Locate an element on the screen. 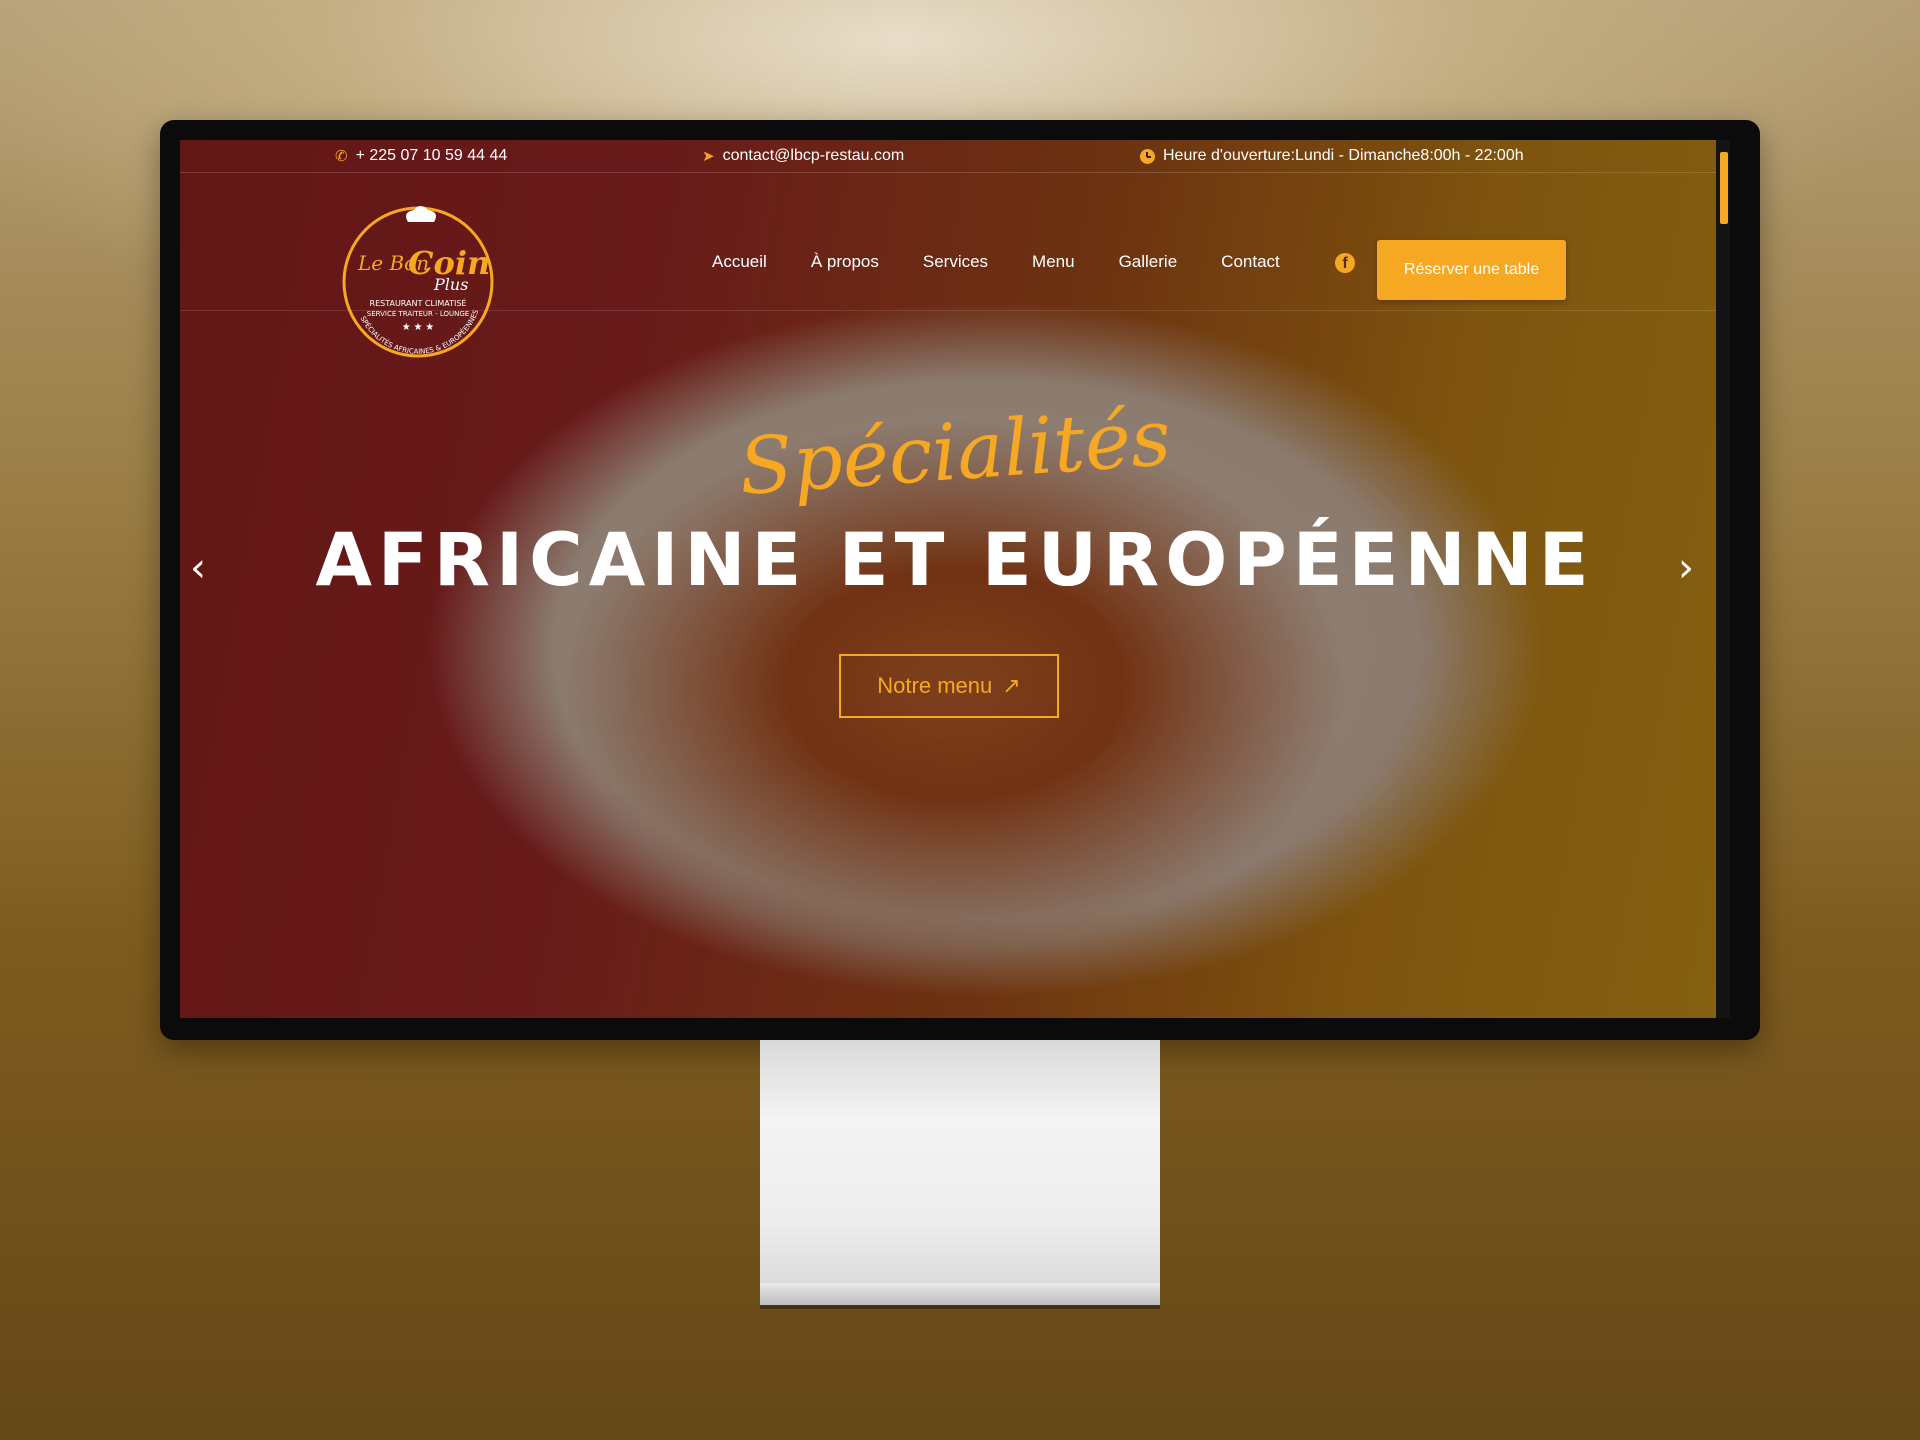  email-info: ➤ contact@lbcp-restau.com is located at coordinates (803, 156).